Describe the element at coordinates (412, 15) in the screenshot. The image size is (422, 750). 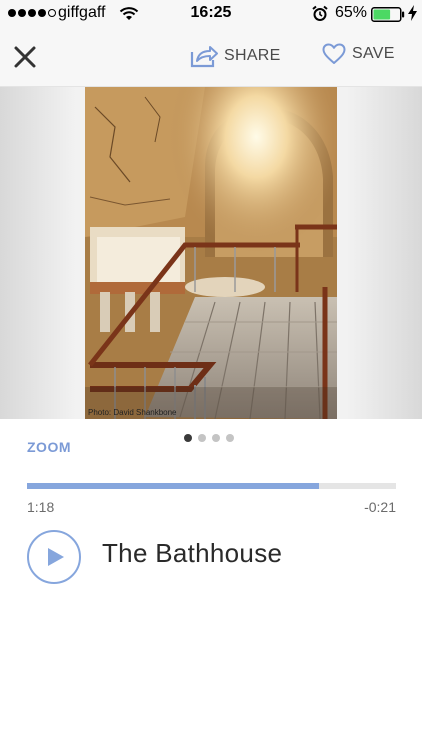
I see `charging-icon` at that location.